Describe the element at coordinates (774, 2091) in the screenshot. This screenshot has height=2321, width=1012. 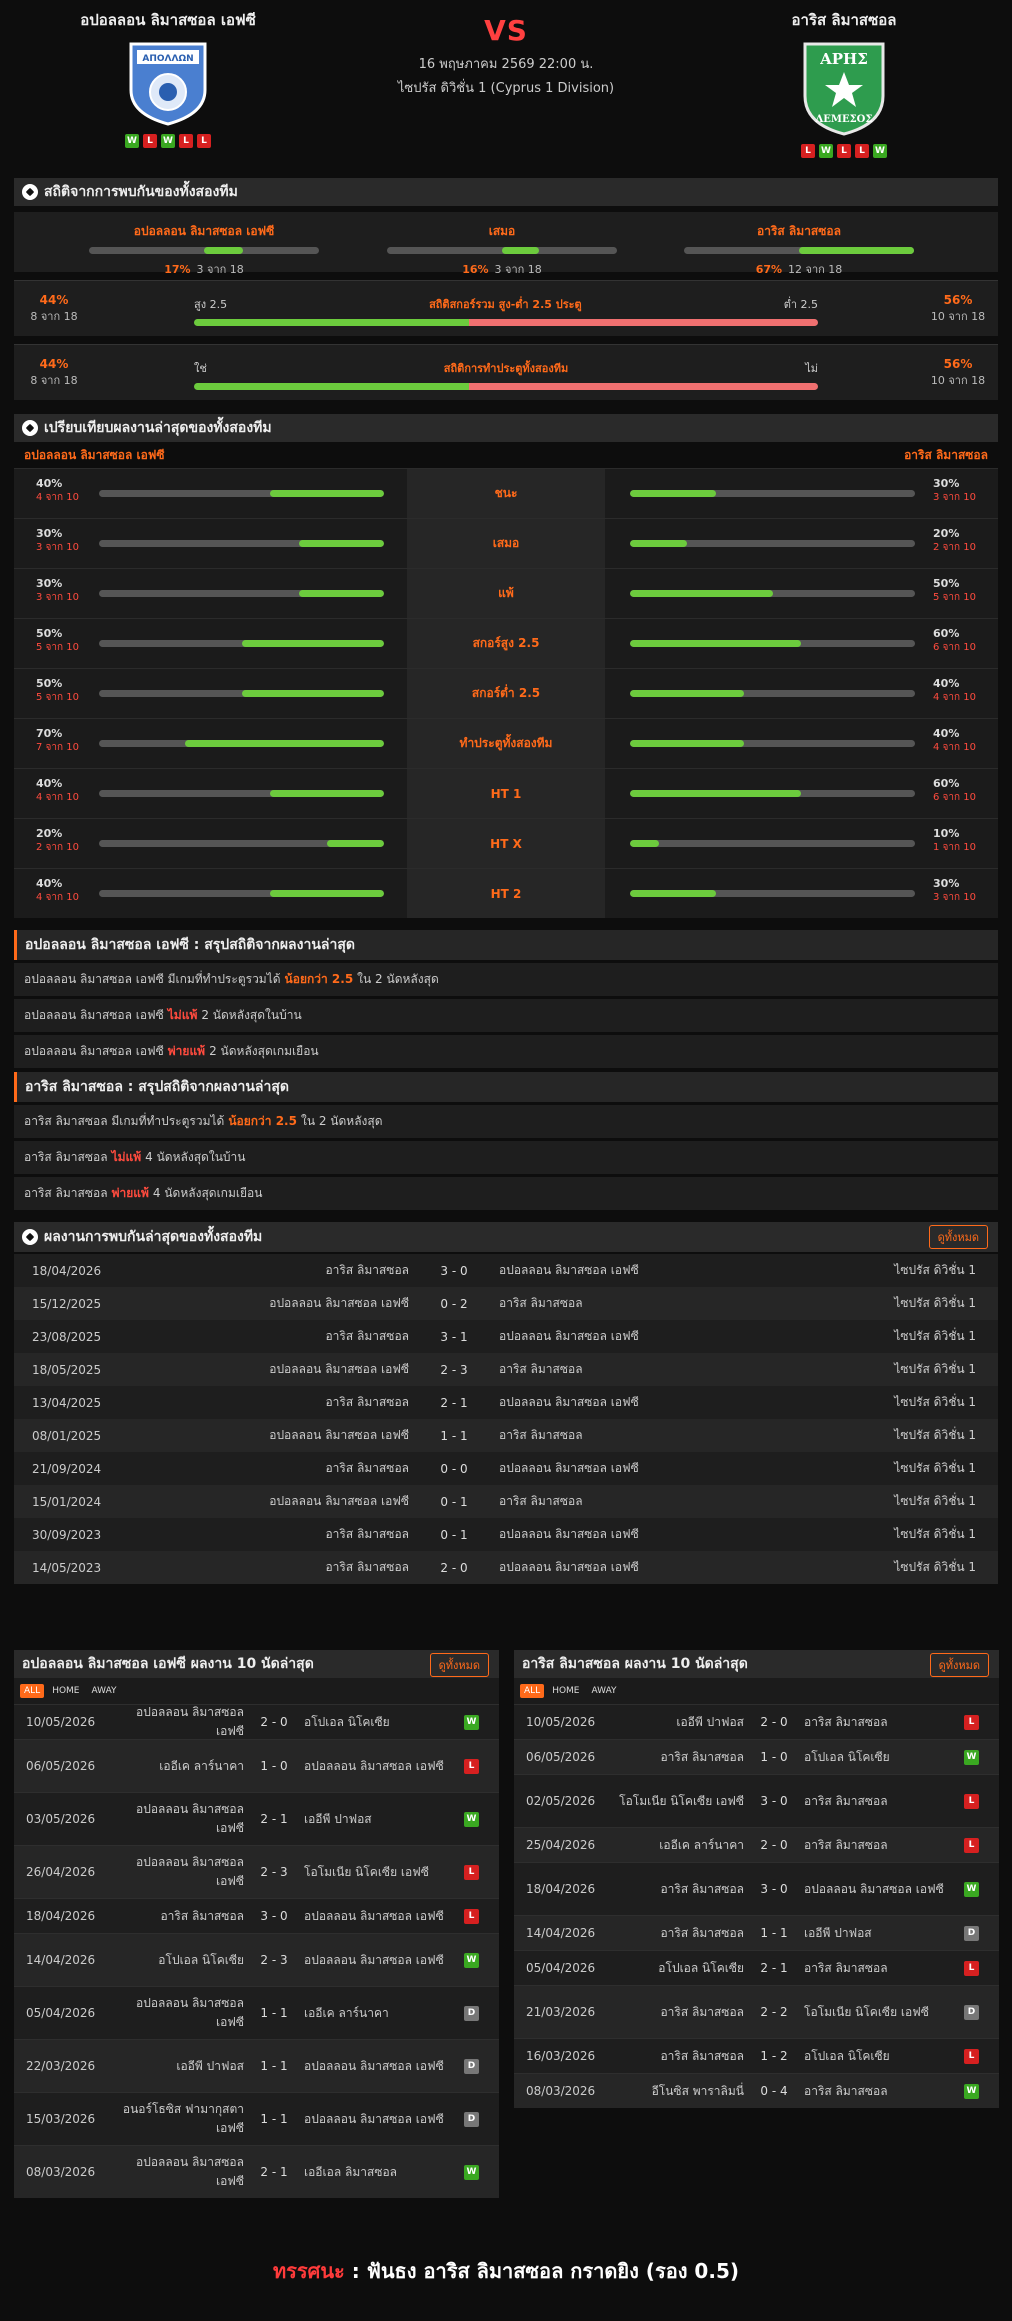
I see `score: 0 - 4` at that location.